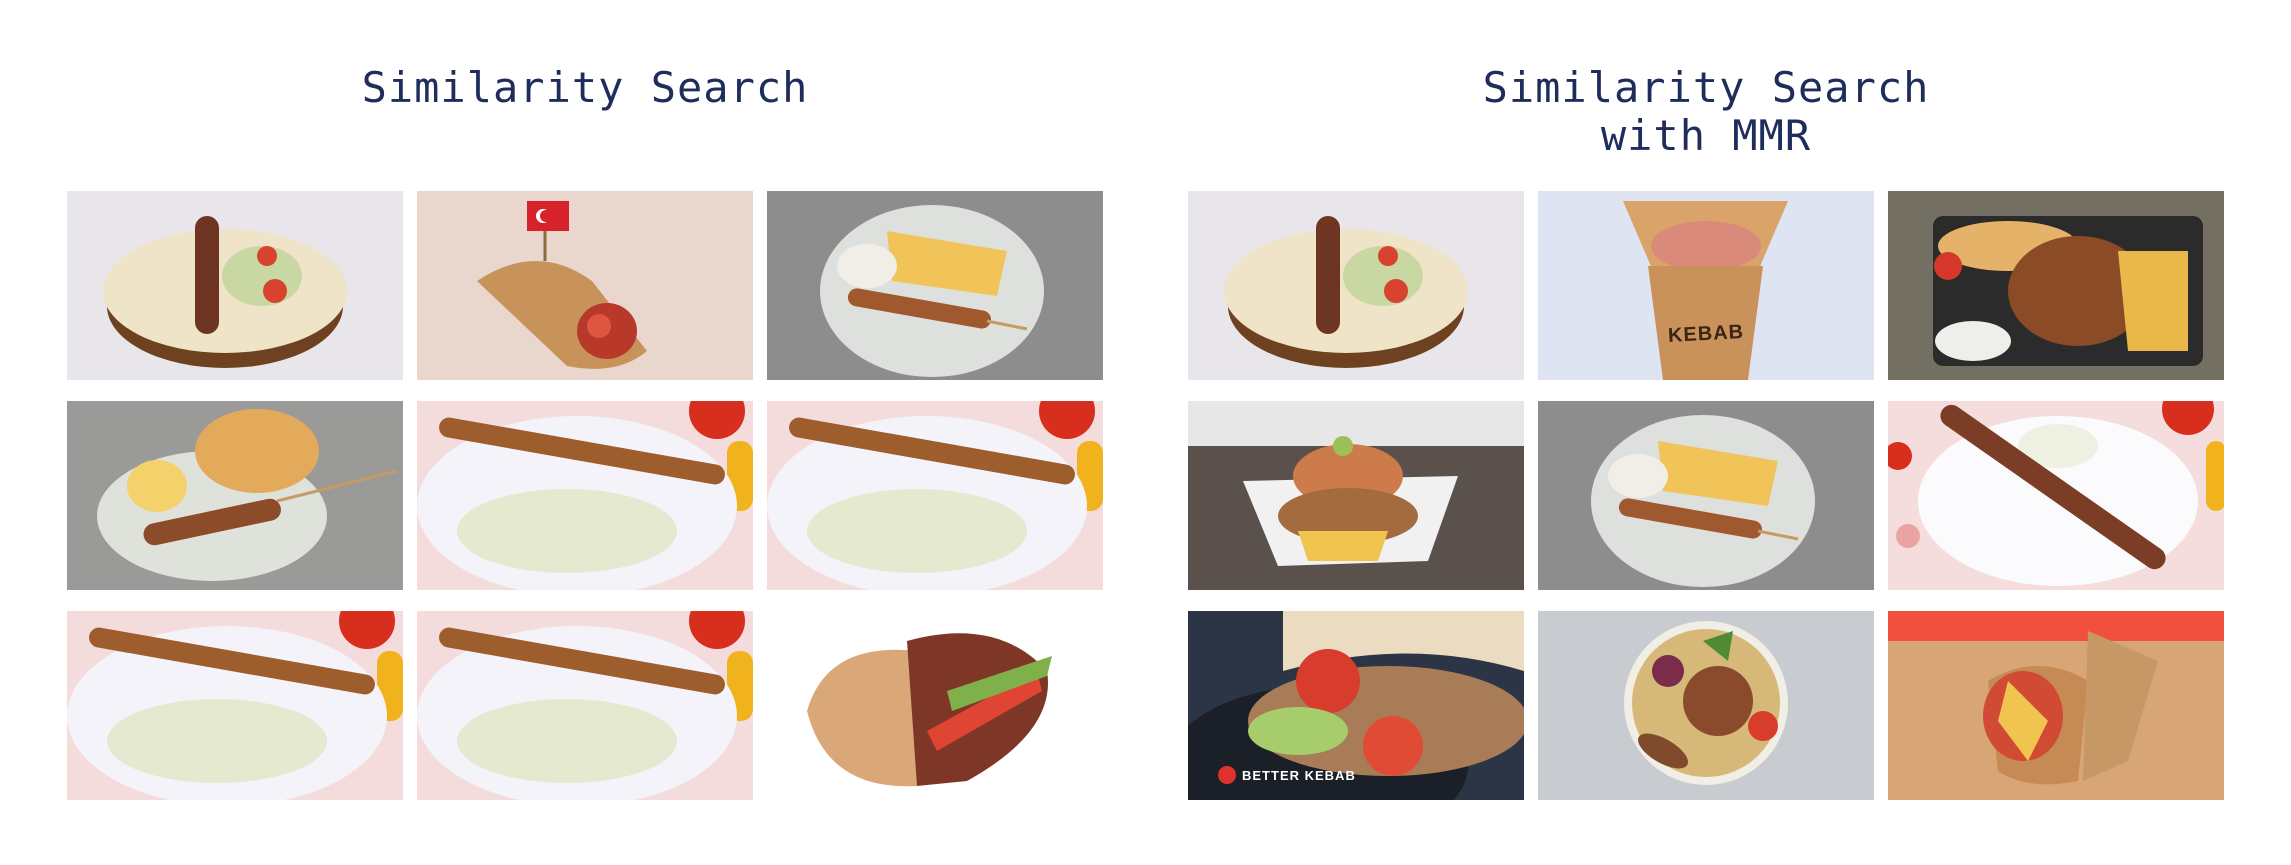 Image resolution: width=2291 pixels, height=865 pixels. I want to click on left-panel-title: Similarity Search, so click(585, 88).